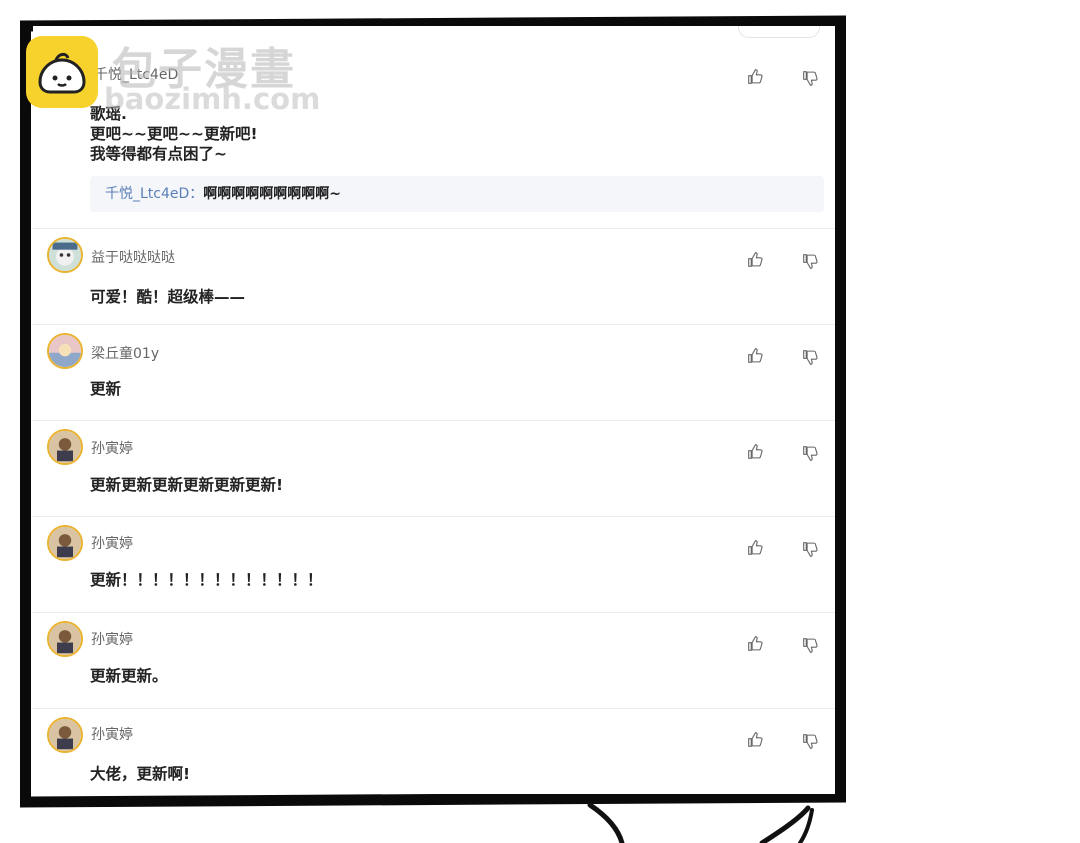  What do you see at coordinates (434, 751) in the screenshot?
I see `comment-item: 孙寅婷 大佬，更新啊!` at bounding box center [434, 751].